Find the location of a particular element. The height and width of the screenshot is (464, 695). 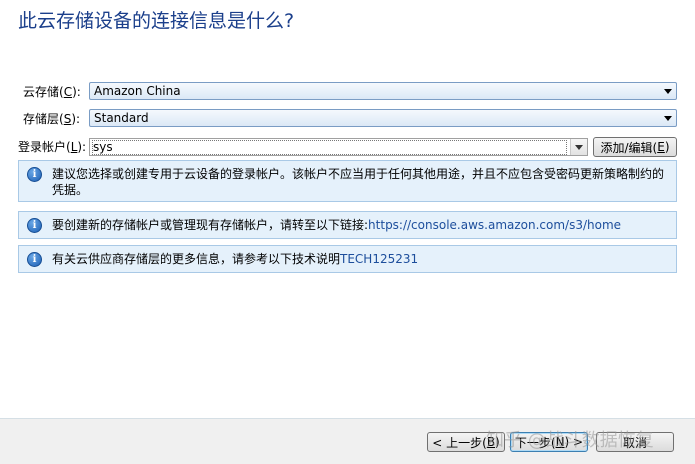

storage-tier-label: 存储层(S): is located at coordinates (51, 118).